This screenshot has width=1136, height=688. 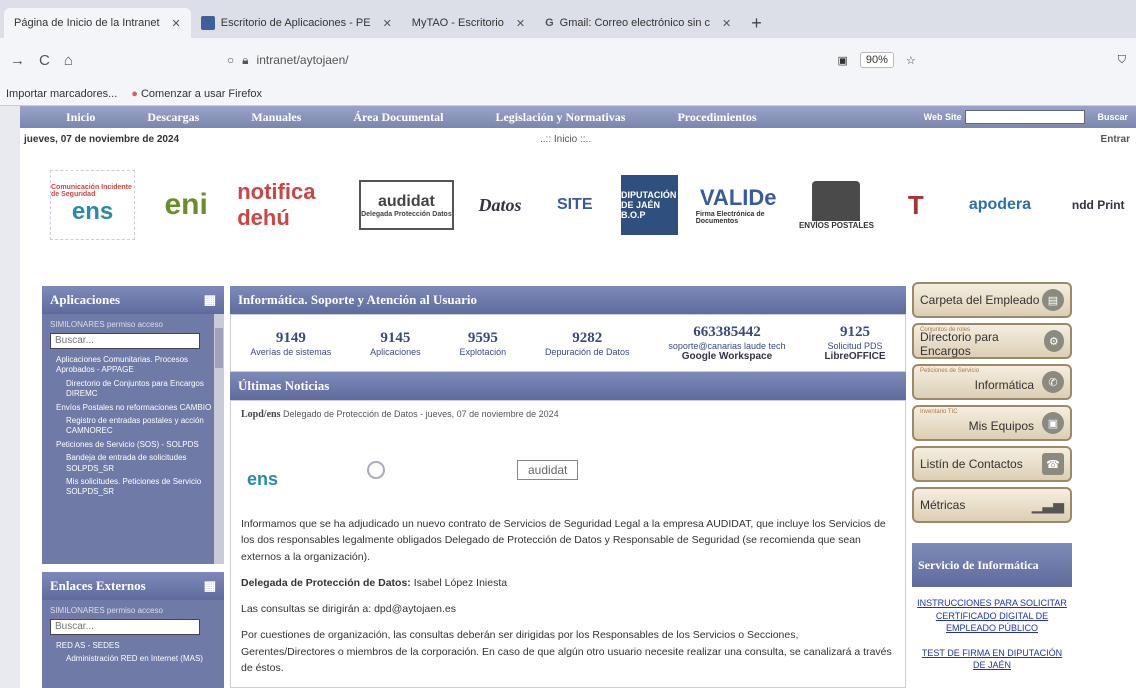 I want to click on tree-item: Peticiones de Servicio (SOS) - SOLPDS, so click(x=137, y=445).